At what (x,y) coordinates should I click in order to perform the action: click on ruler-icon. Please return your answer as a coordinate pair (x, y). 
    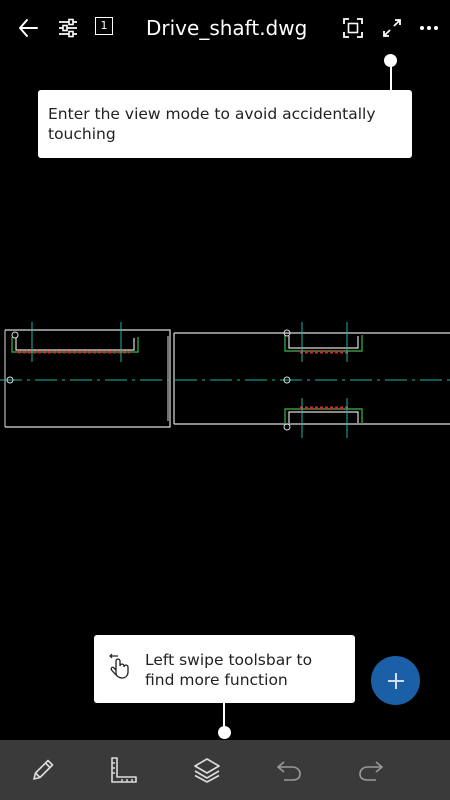
    Looking at the image, I should click on (124, 770).